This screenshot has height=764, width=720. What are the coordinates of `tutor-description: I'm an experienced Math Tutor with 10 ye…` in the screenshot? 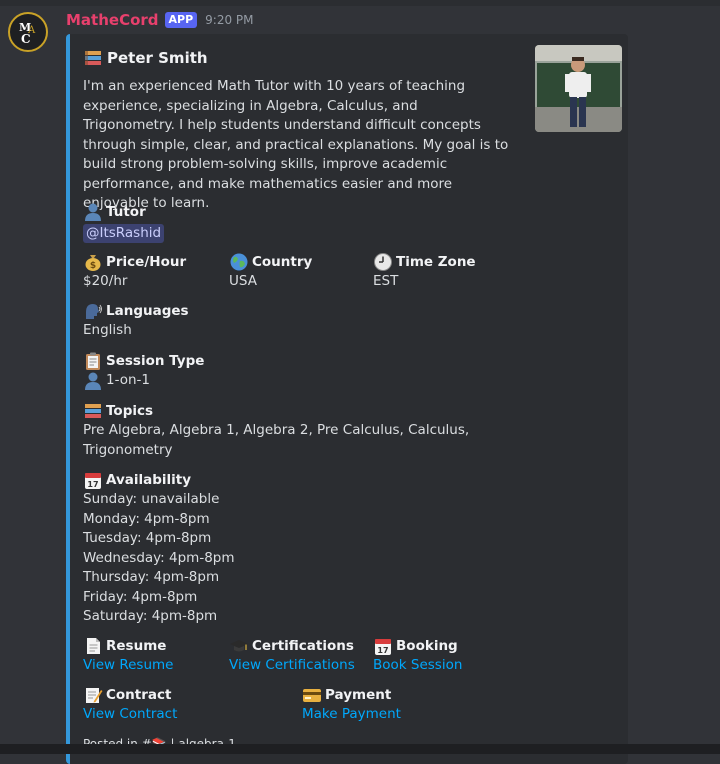 It's located at (296, 144).